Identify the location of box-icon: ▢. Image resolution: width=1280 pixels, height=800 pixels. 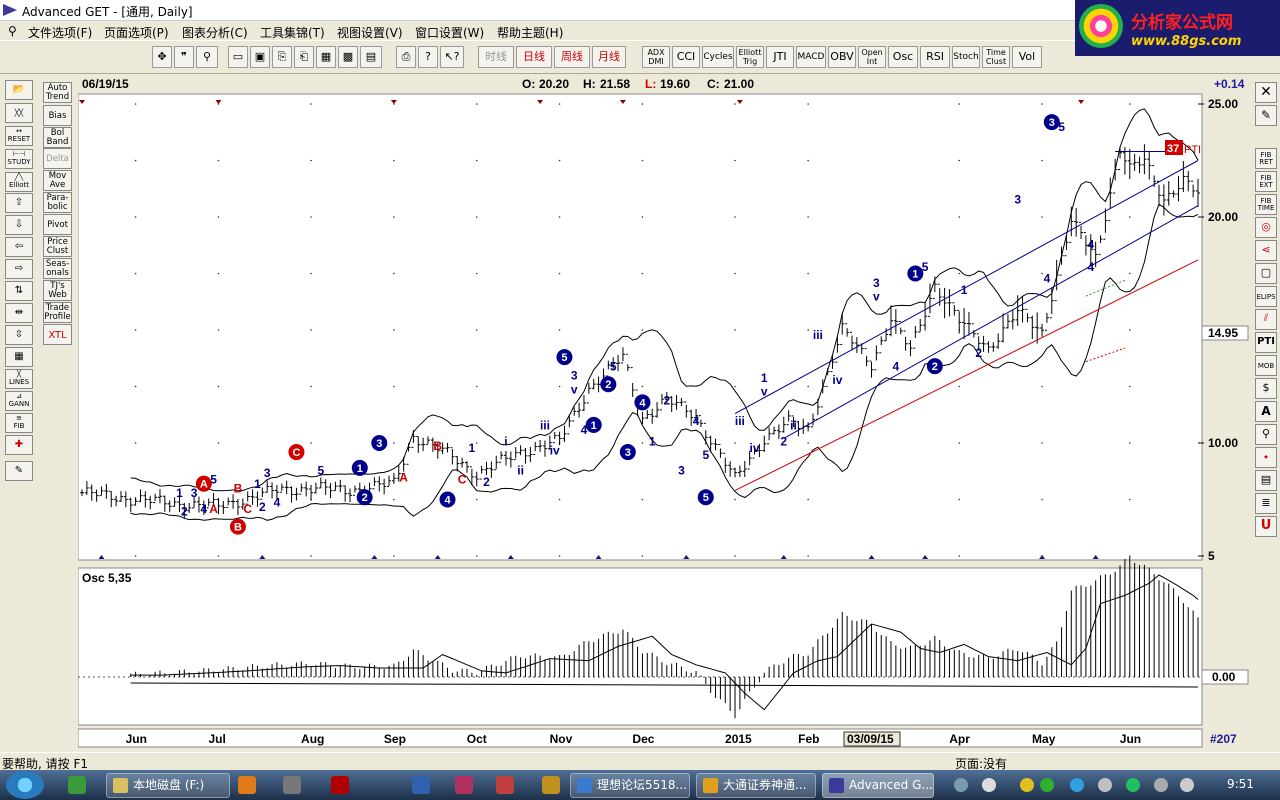
(1266, 273).